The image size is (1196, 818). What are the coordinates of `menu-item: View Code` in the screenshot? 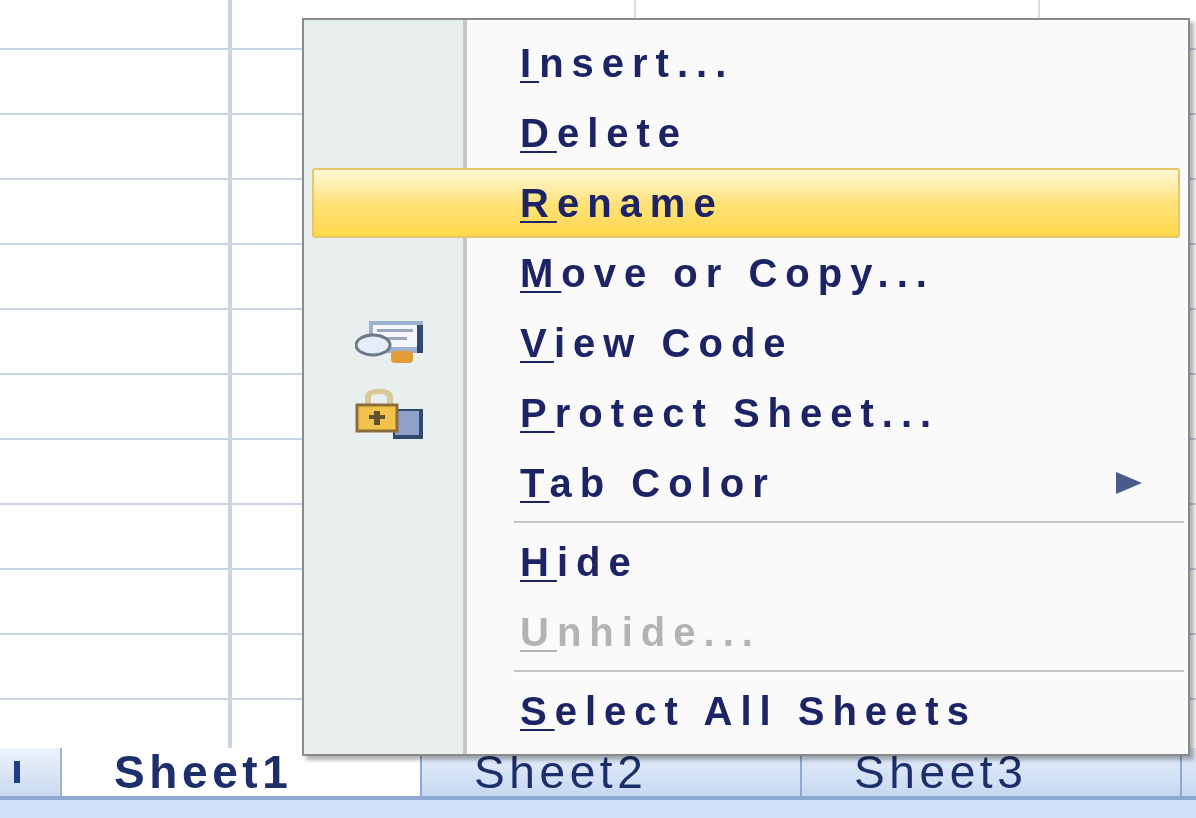 It's located at (746, 343).